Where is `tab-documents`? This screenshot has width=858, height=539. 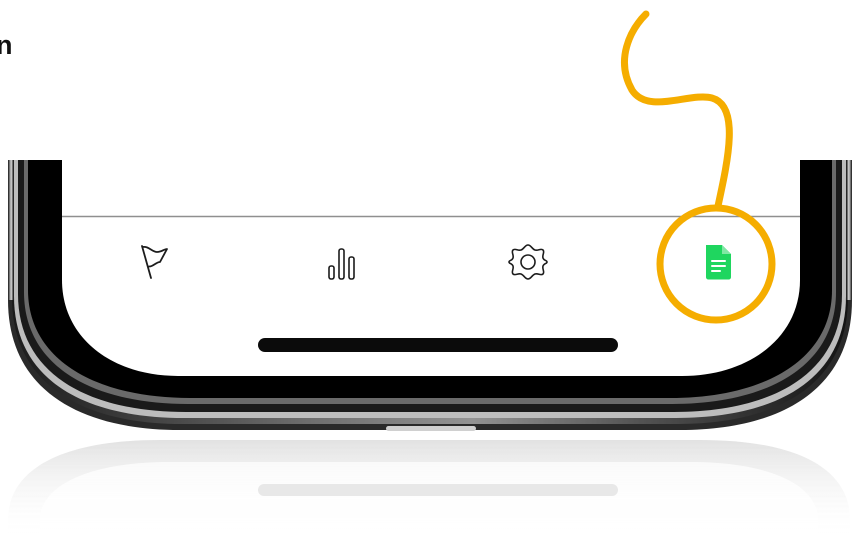 tab-documents is located at coordinates (718, 262).